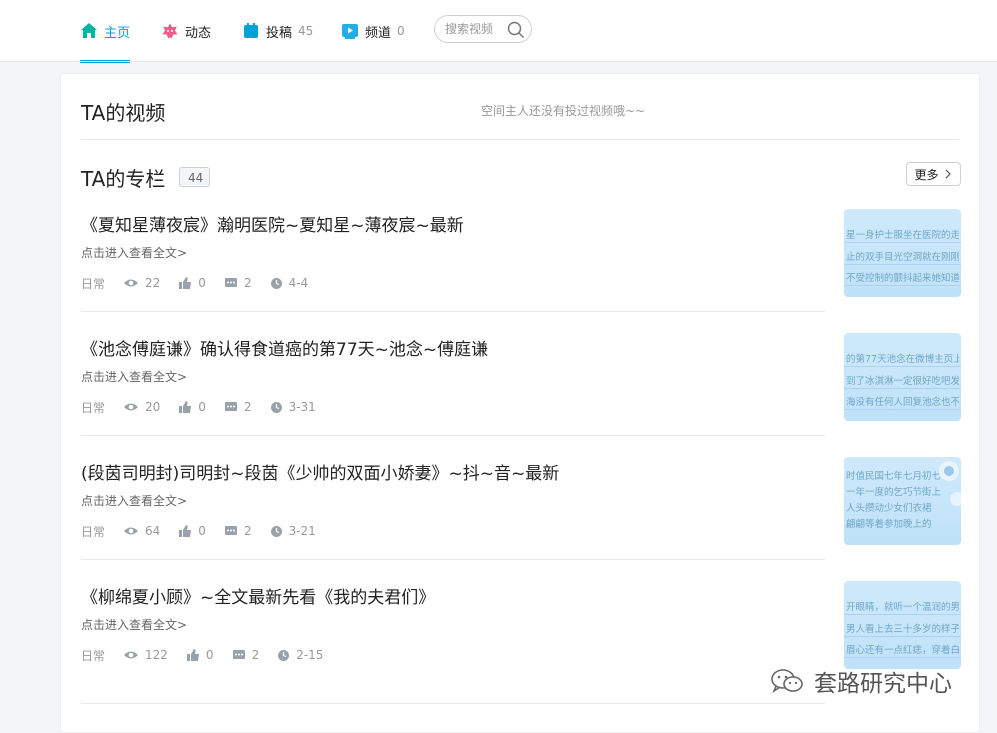  Describe the element at coordinates (153, 283) in the screenshot. I see `views-count: 22` at that location.